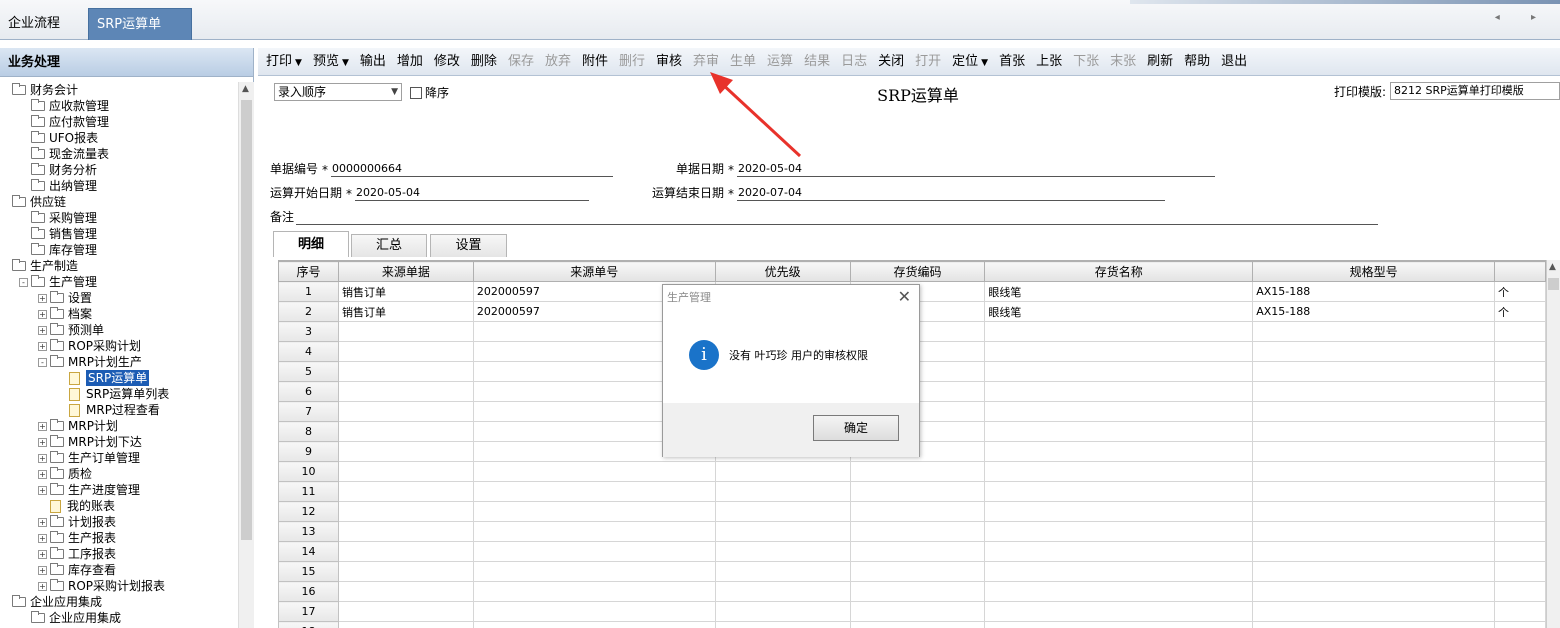  I want to click on table-row: 12, so click(912, 511).